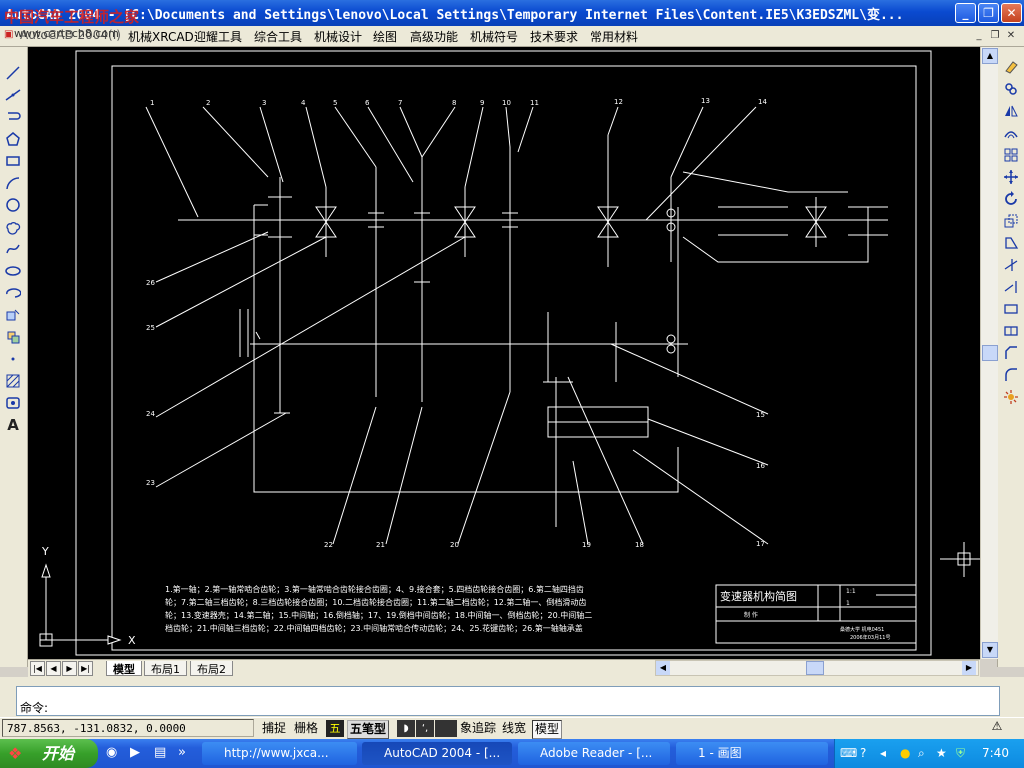  What do you see at coordinates (1011, 397) in the screenshot?
I see `explode-icon` at bounding box center [1011, 397].